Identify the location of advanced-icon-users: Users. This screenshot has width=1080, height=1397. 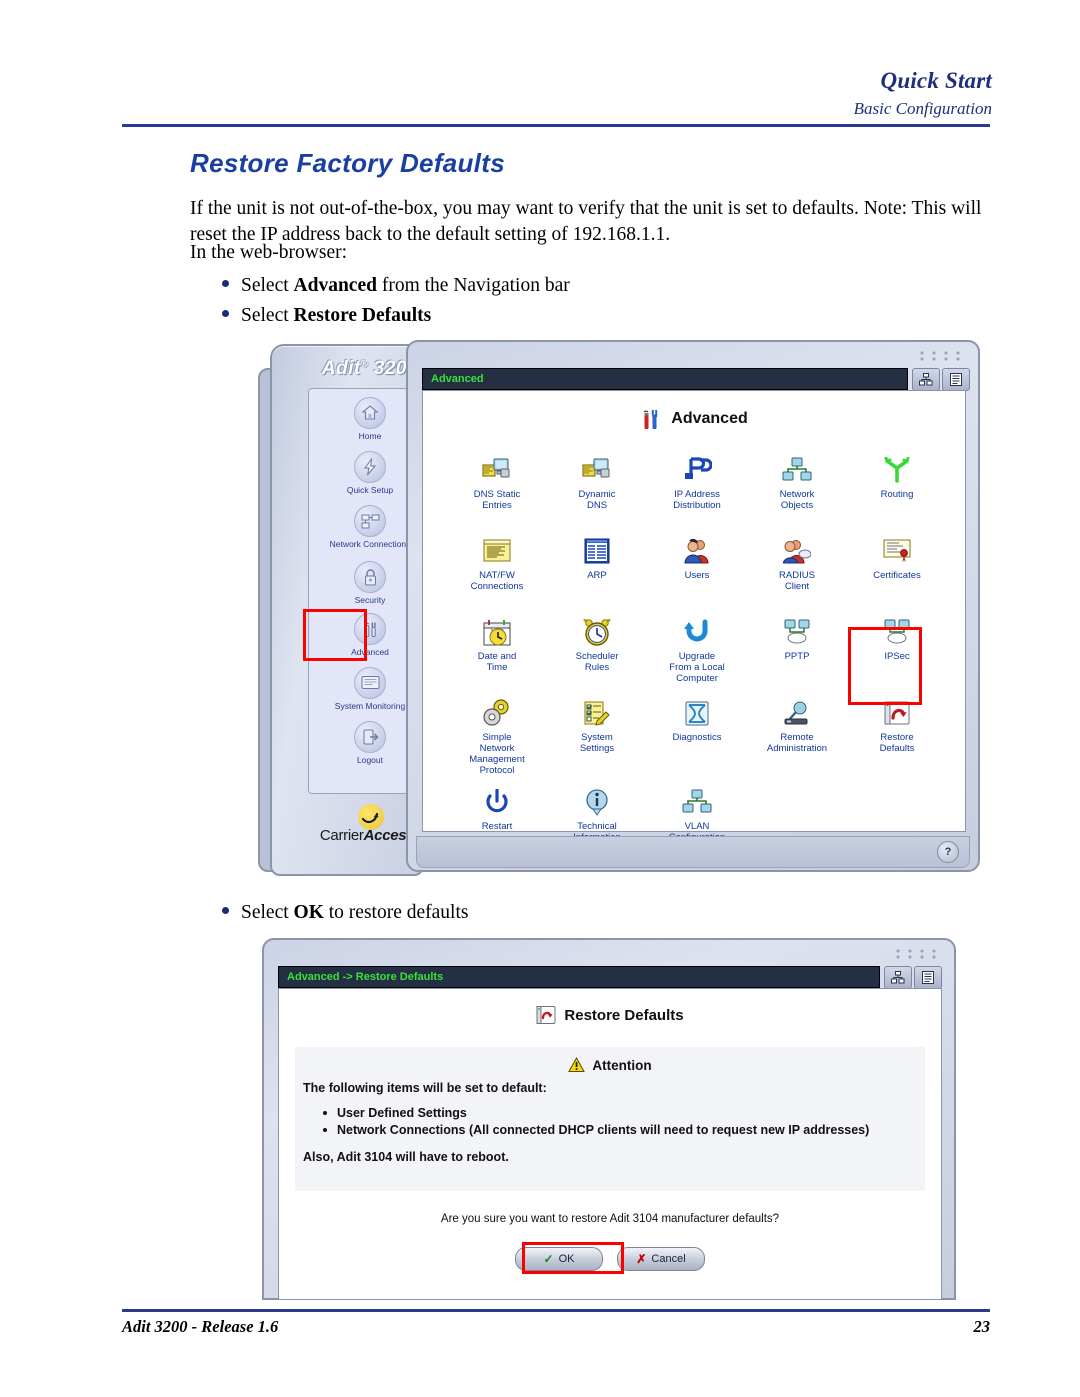
(697, 568).